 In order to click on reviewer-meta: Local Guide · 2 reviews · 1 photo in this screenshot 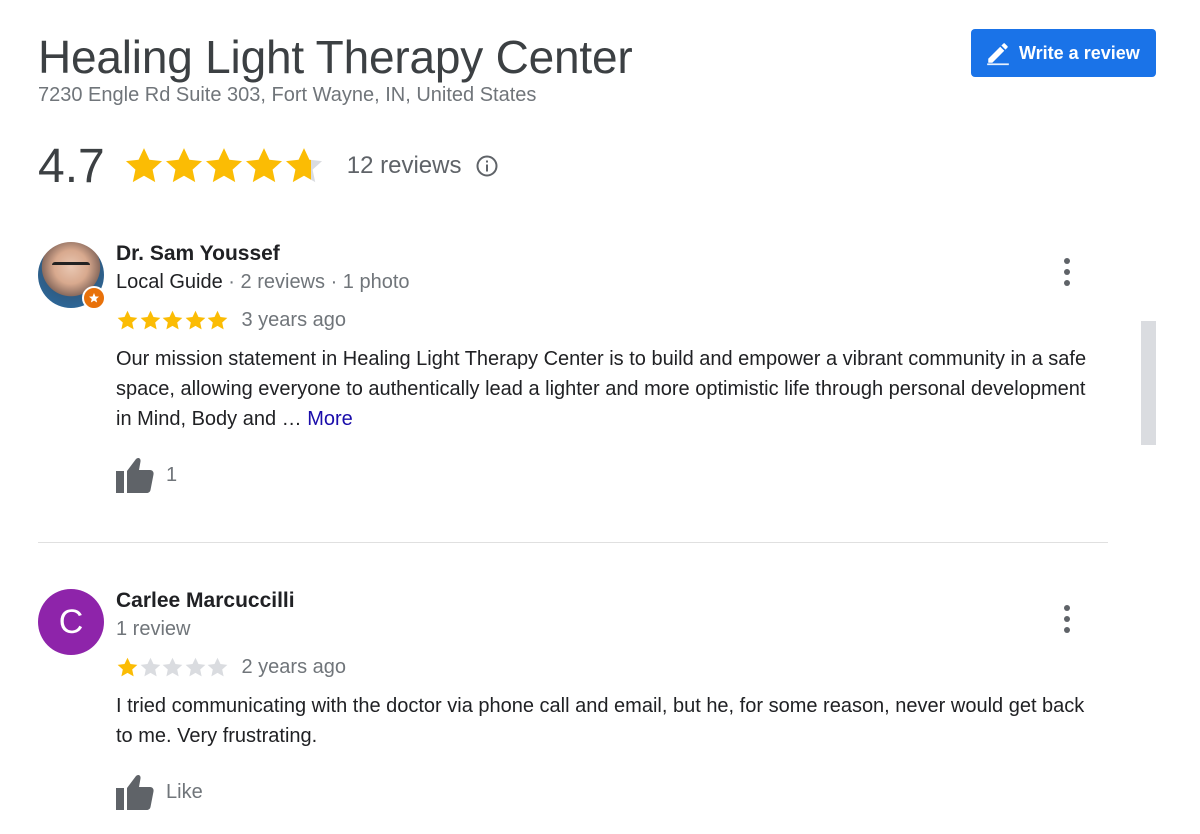, I will do `click(611, 282)`.